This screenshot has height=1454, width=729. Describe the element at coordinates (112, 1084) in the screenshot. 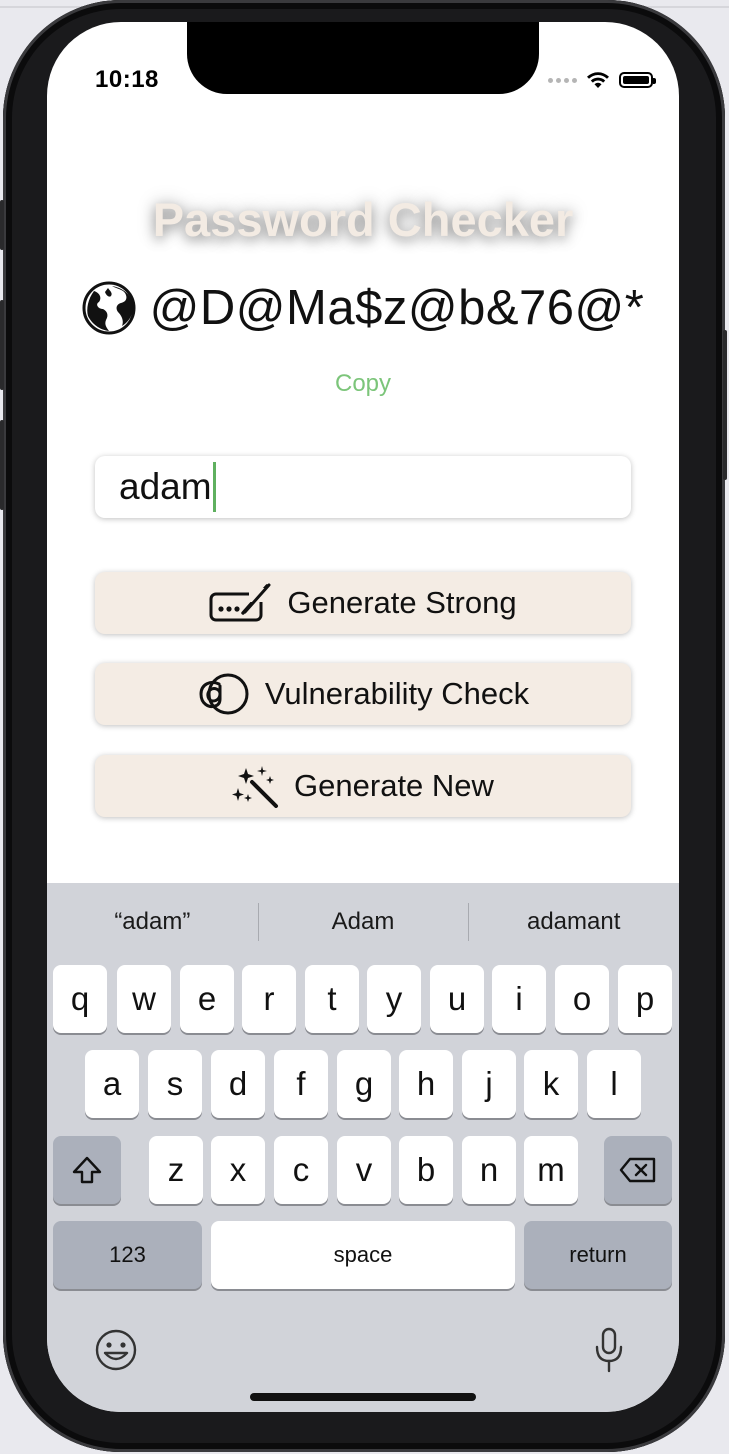

I see `key-a: a` at that location.